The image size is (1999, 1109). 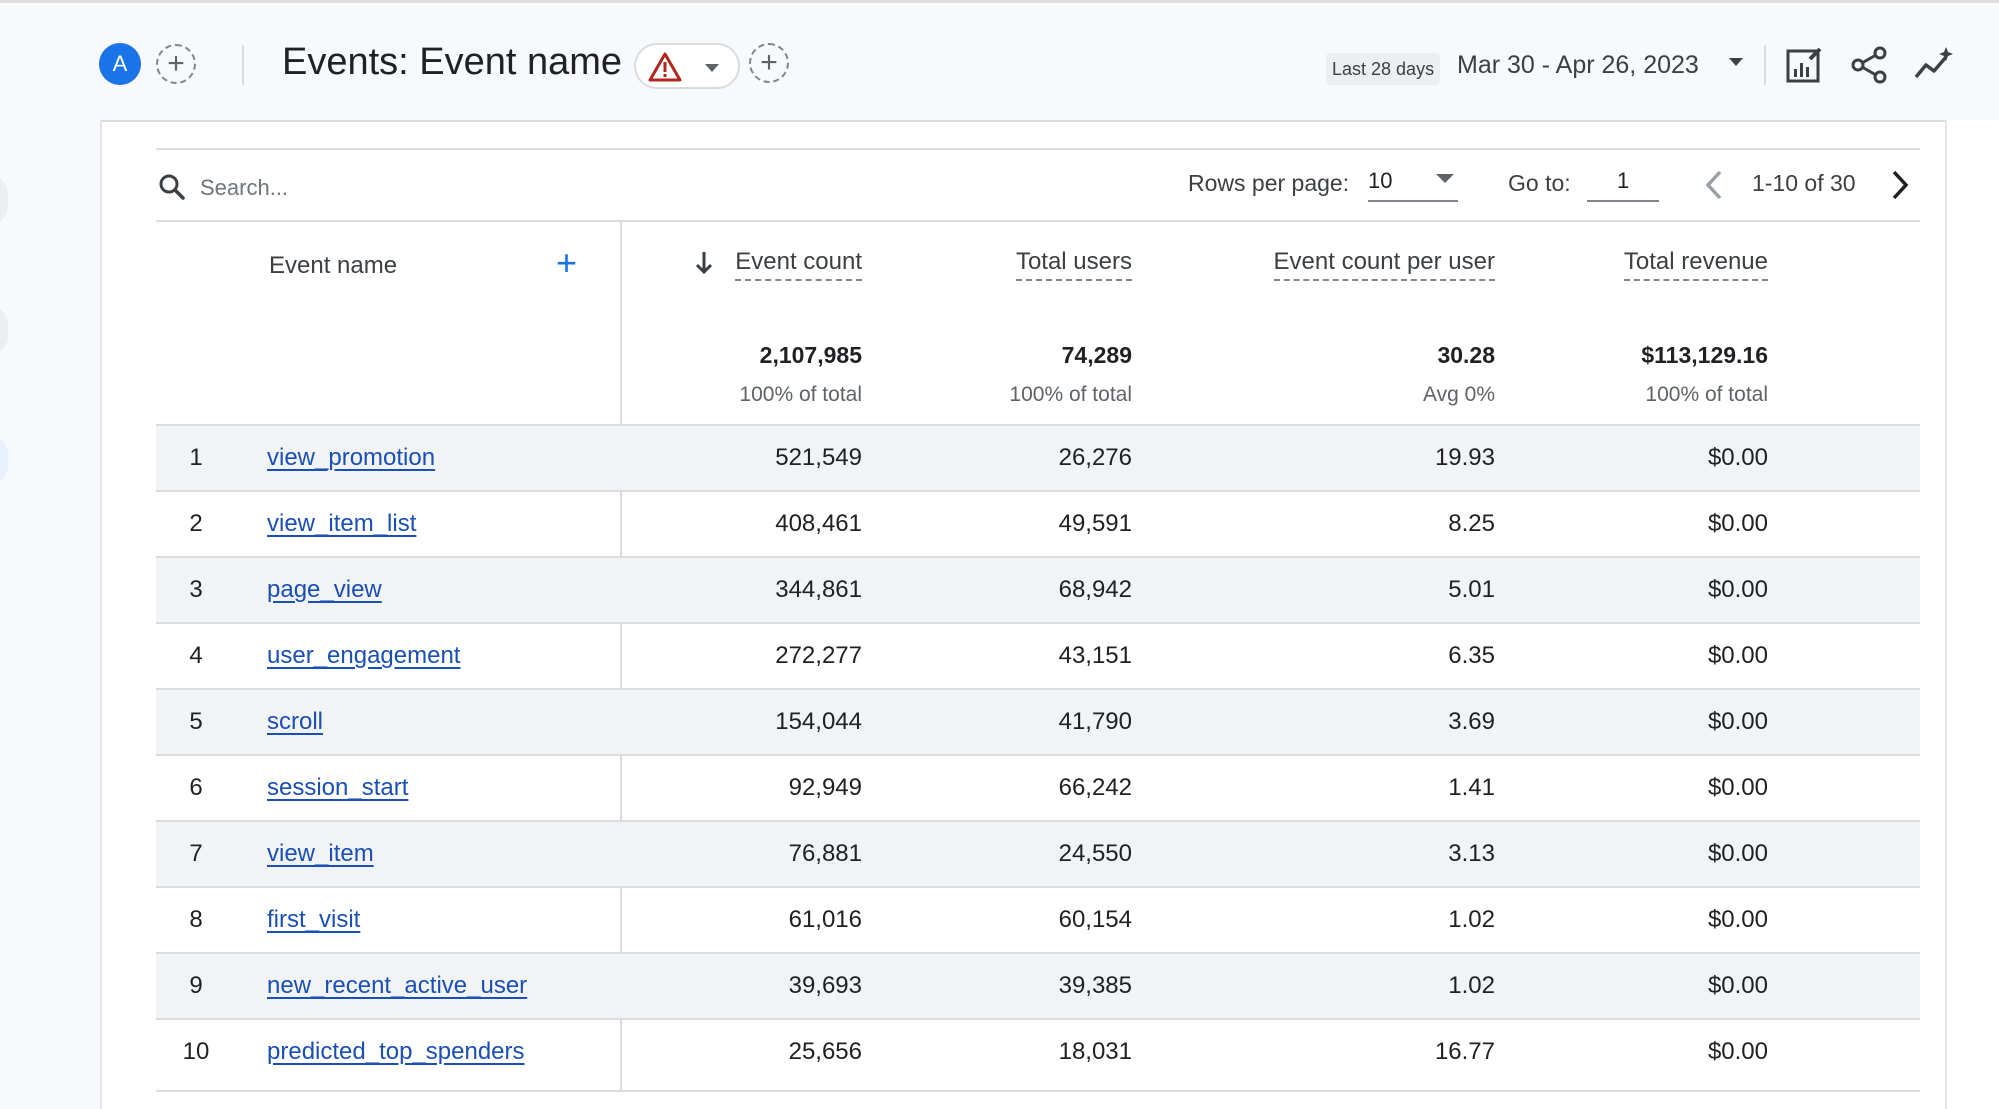 What do you see at coordinates (1095, 523) in the screenshot?
I see `total-users-cell: 49,591` at bounding box center [1095, 523].